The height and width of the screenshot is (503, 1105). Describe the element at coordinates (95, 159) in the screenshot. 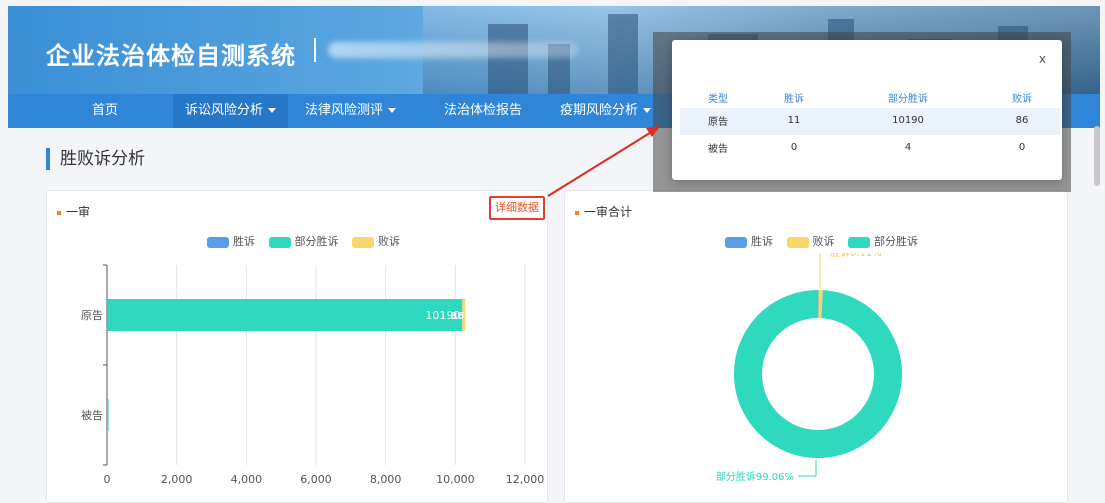

I see `section-title: 胜败诉分析` at that location.